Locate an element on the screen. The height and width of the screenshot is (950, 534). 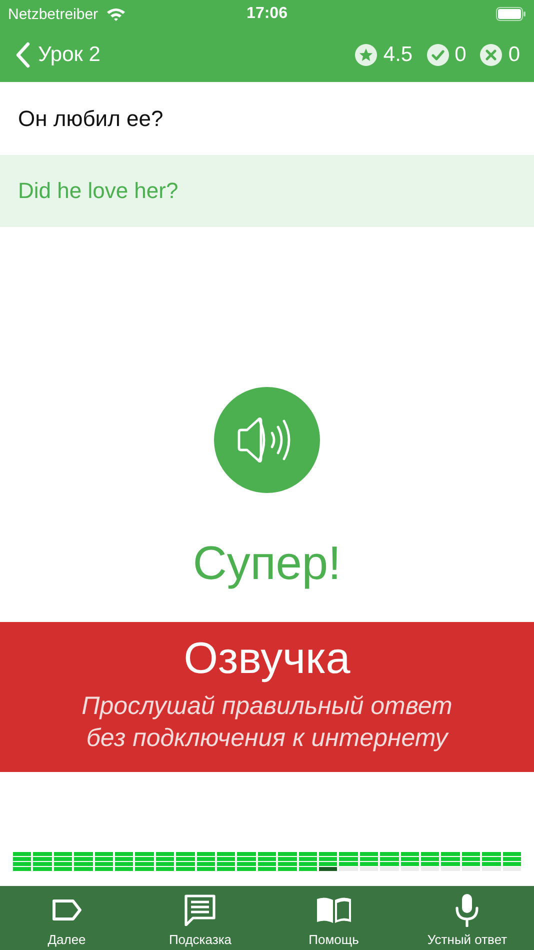
status-time: 17:06 is located at coordinates (267, 14).